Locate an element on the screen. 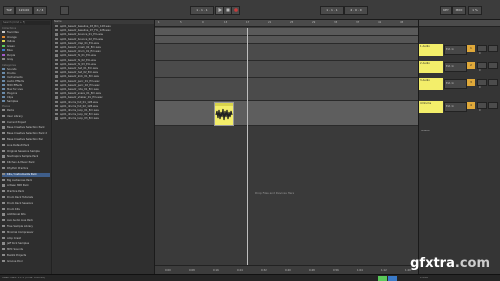  track-lane-selected is located at coordinates (286, 113).